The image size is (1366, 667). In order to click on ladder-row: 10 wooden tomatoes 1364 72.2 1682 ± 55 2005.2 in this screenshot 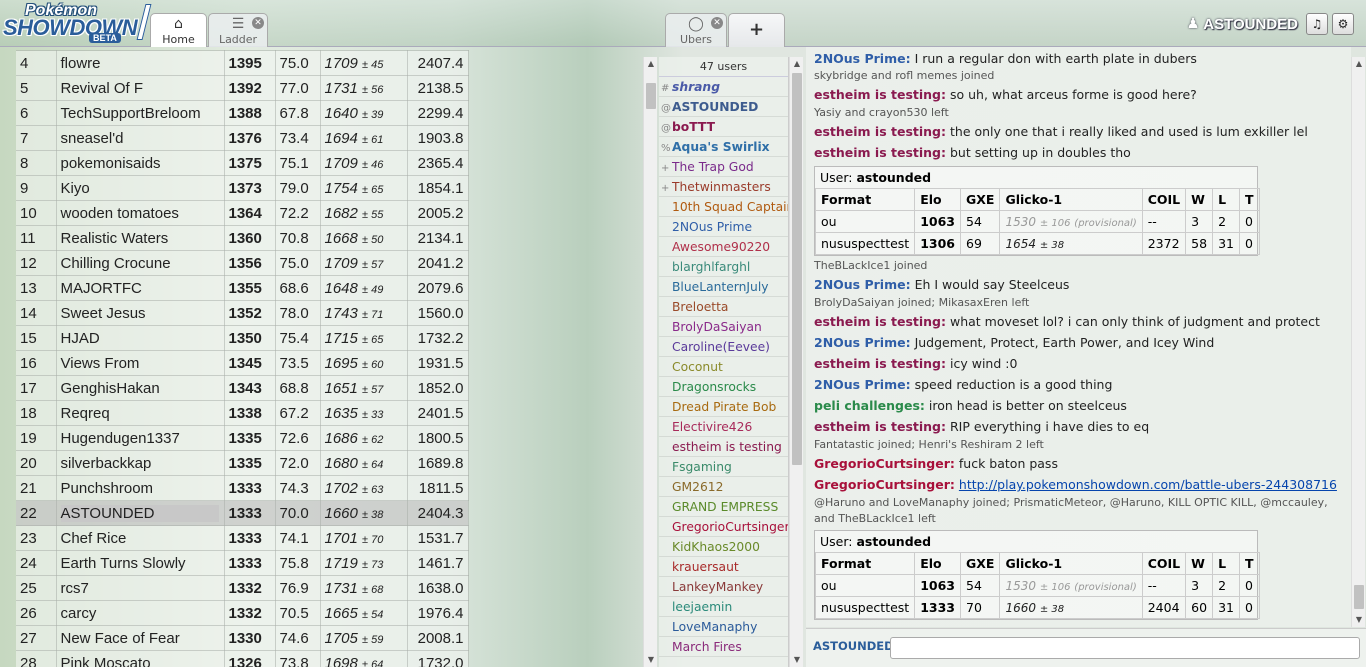, I will do `click(242, 213)`.